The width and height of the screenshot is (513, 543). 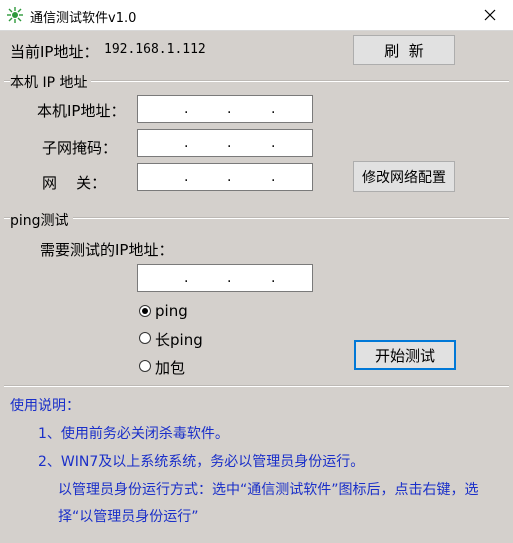 What do you see at coordinates (256, 15) in the screenshot?
I see `title-bar: 通信测试软件v1.0` at bounding box center [256, 15].